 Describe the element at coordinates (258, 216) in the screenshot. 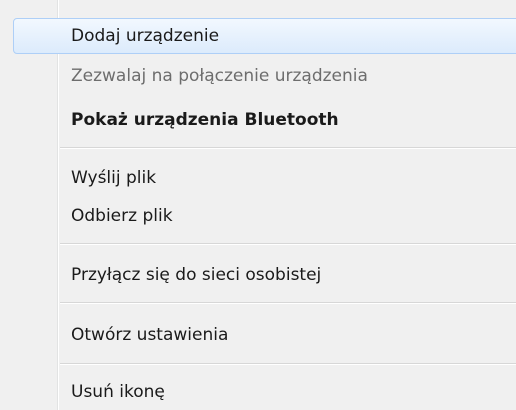

I see `menu-item-receive-file: Odbierz plik` at that location.